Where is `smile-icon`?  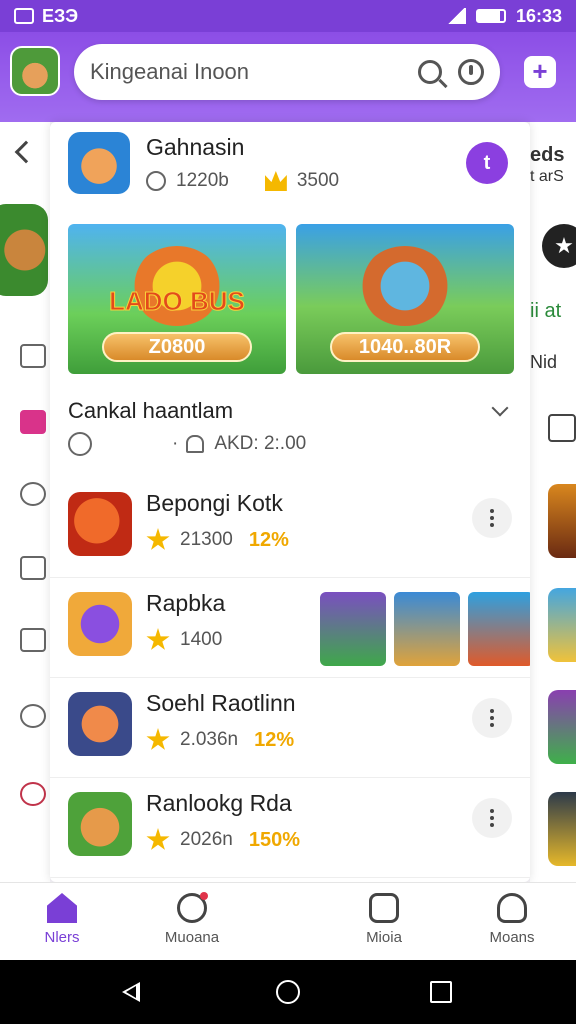 smile-icon is located at coordinates (80, 444).